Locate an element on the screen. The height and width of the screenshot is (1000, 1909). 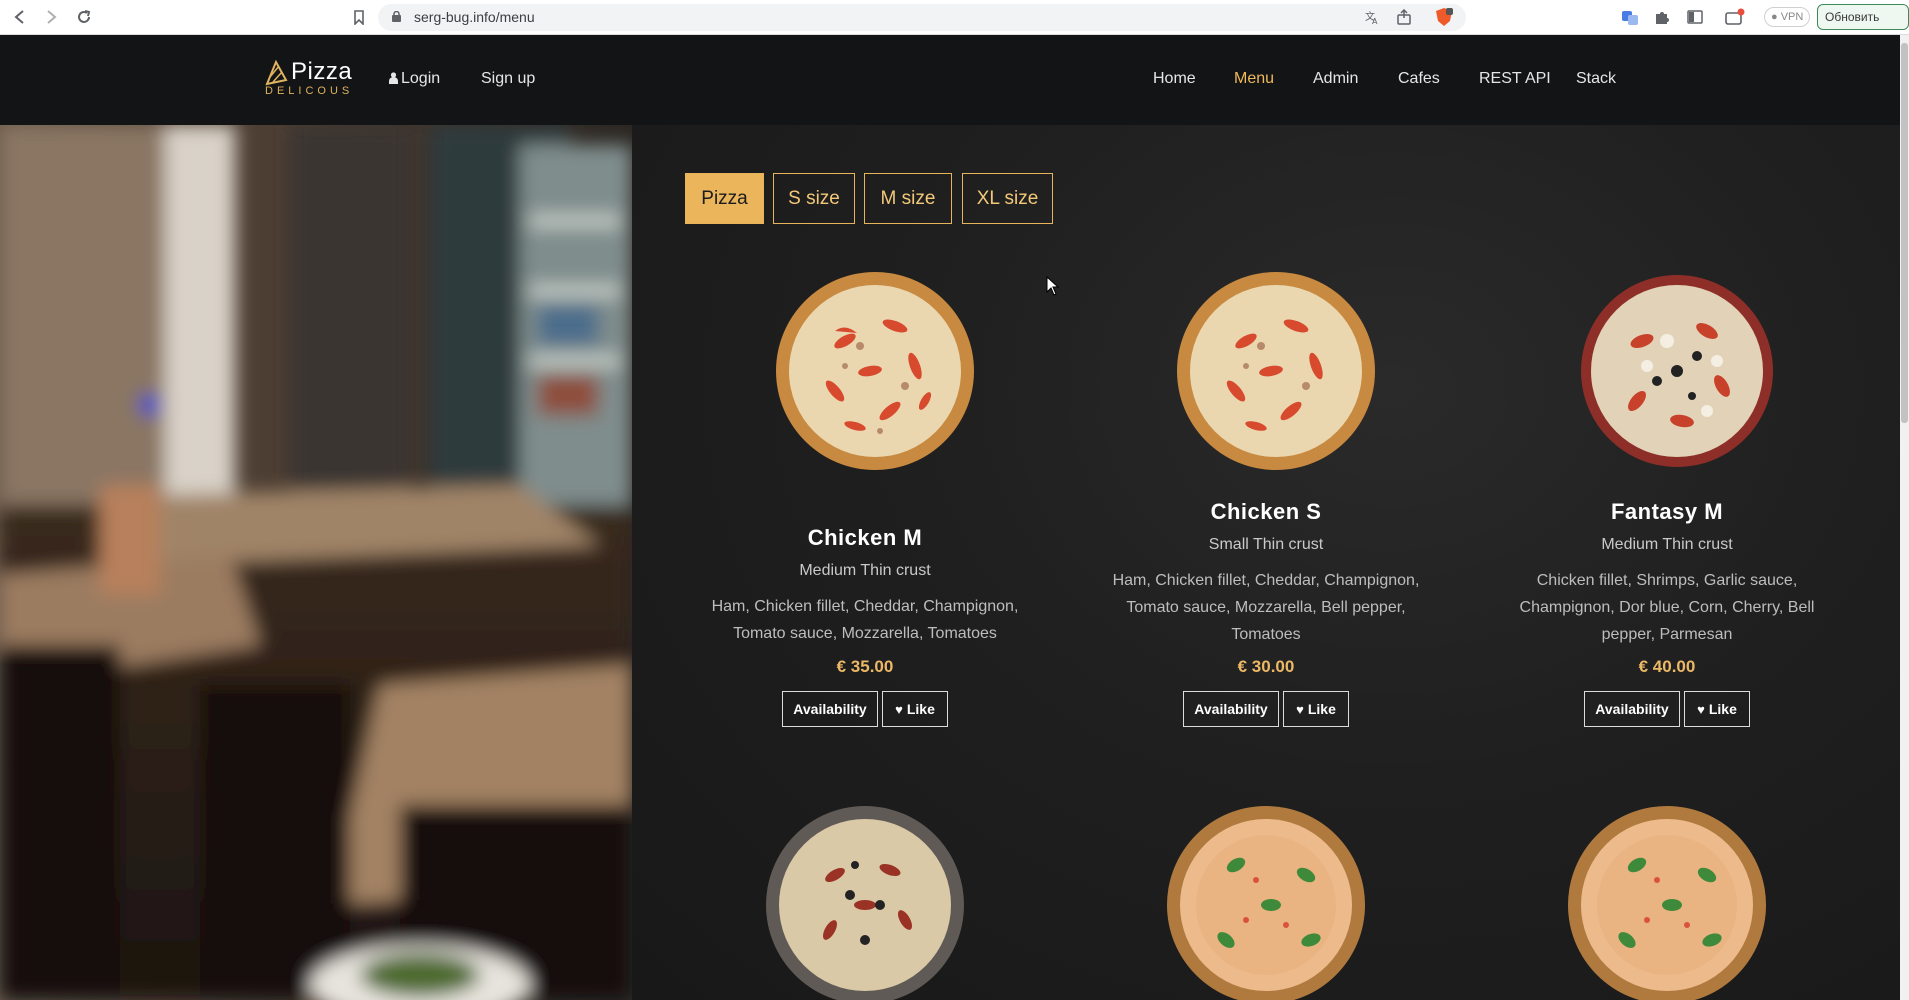
nav-stack: Stack is located at coordinates (1596, 79).